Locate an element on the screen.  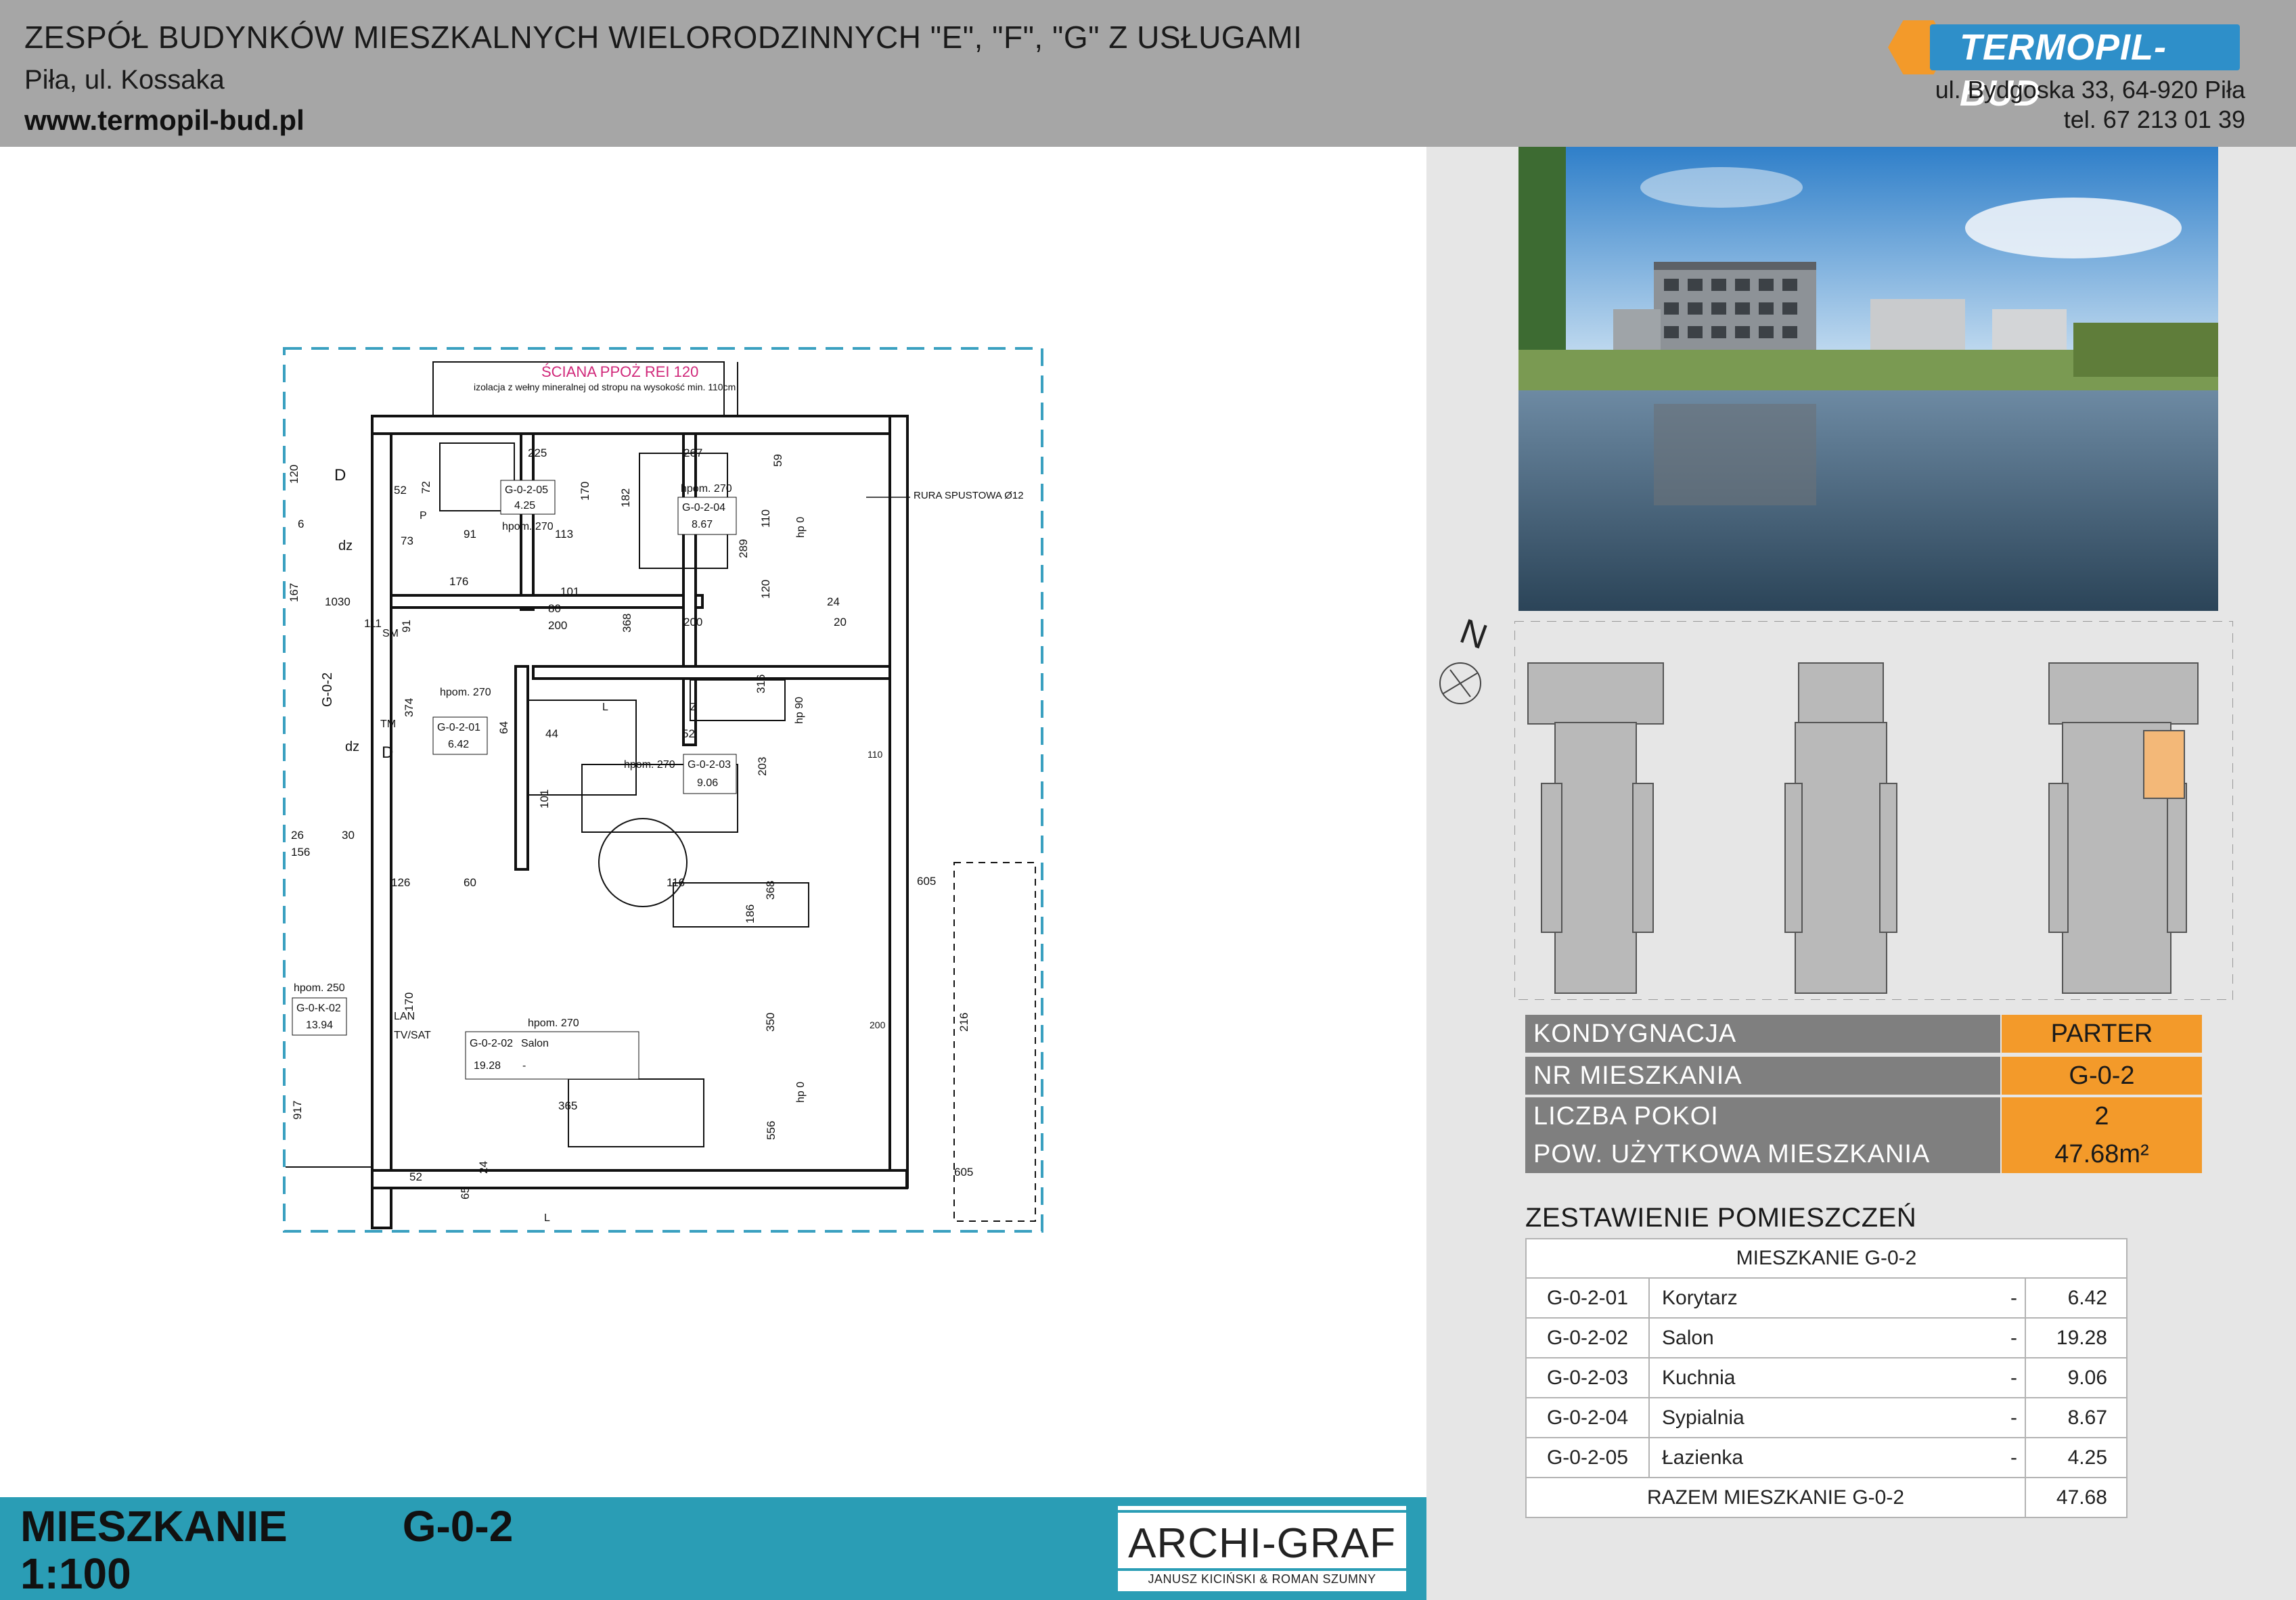
svg-text: TV/SAT is located at coordinates (412, 1035).